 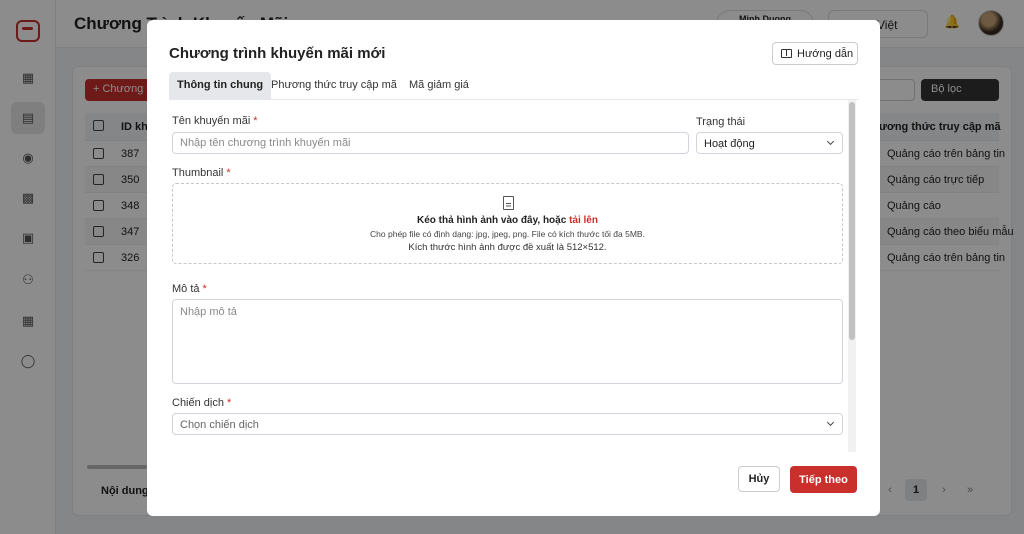 I want to click on status-select: Hoạt động, so click(x=769, y=143).